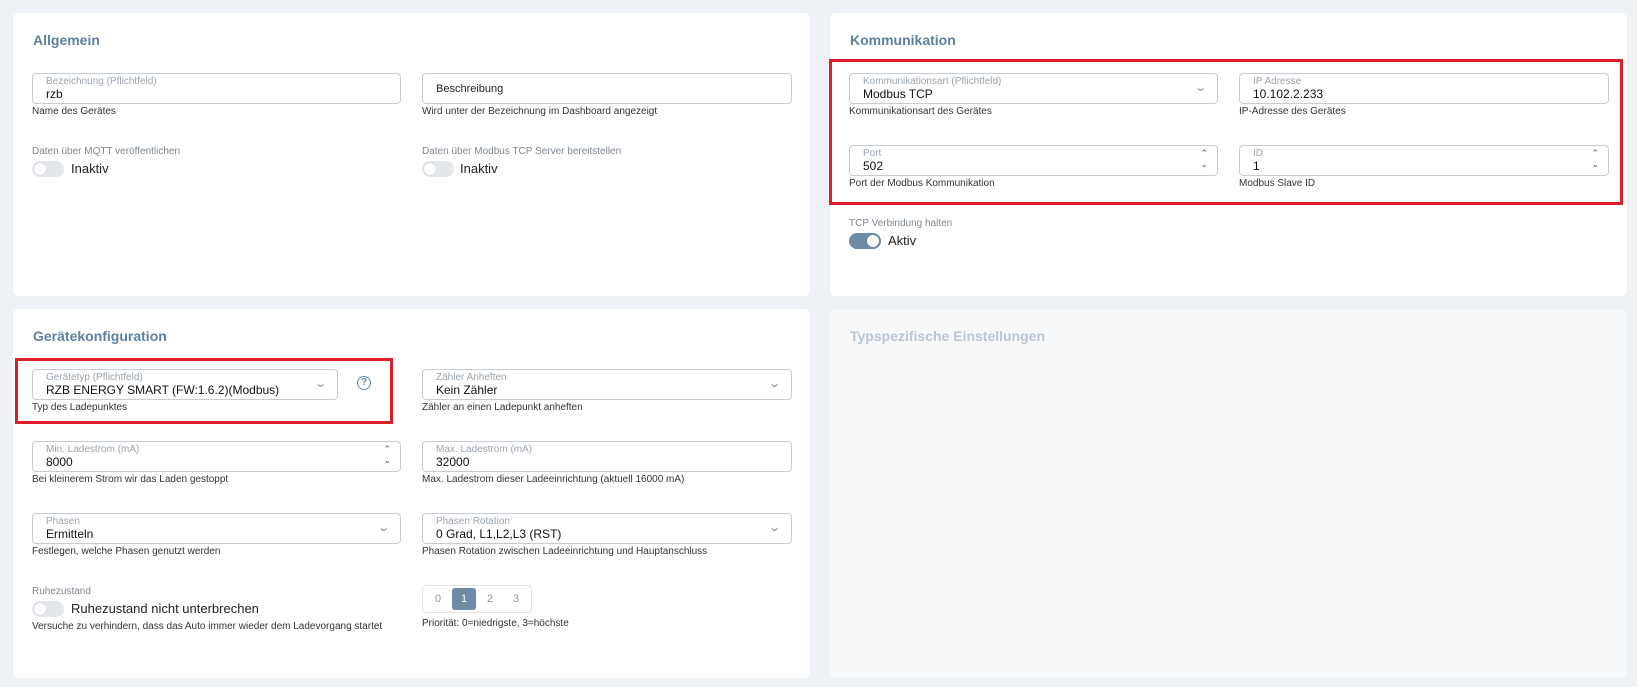 This screenshot has height=687, width=1637. Describe the element at coordinates (48, 609) in the screenshot. I see `ruhezustand-toggle` at that location.